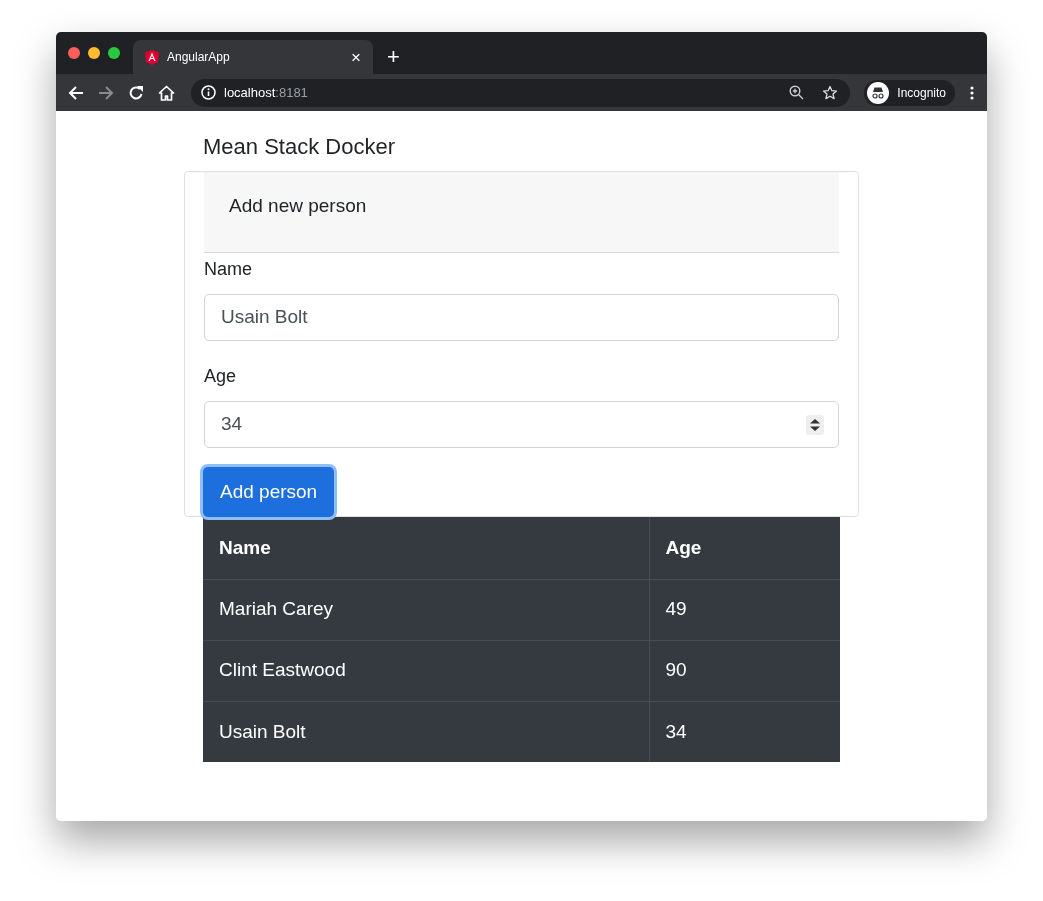 This screenshot has height=901, width=1043. I want to click on profile-button: Incognito, so click(909, 92).